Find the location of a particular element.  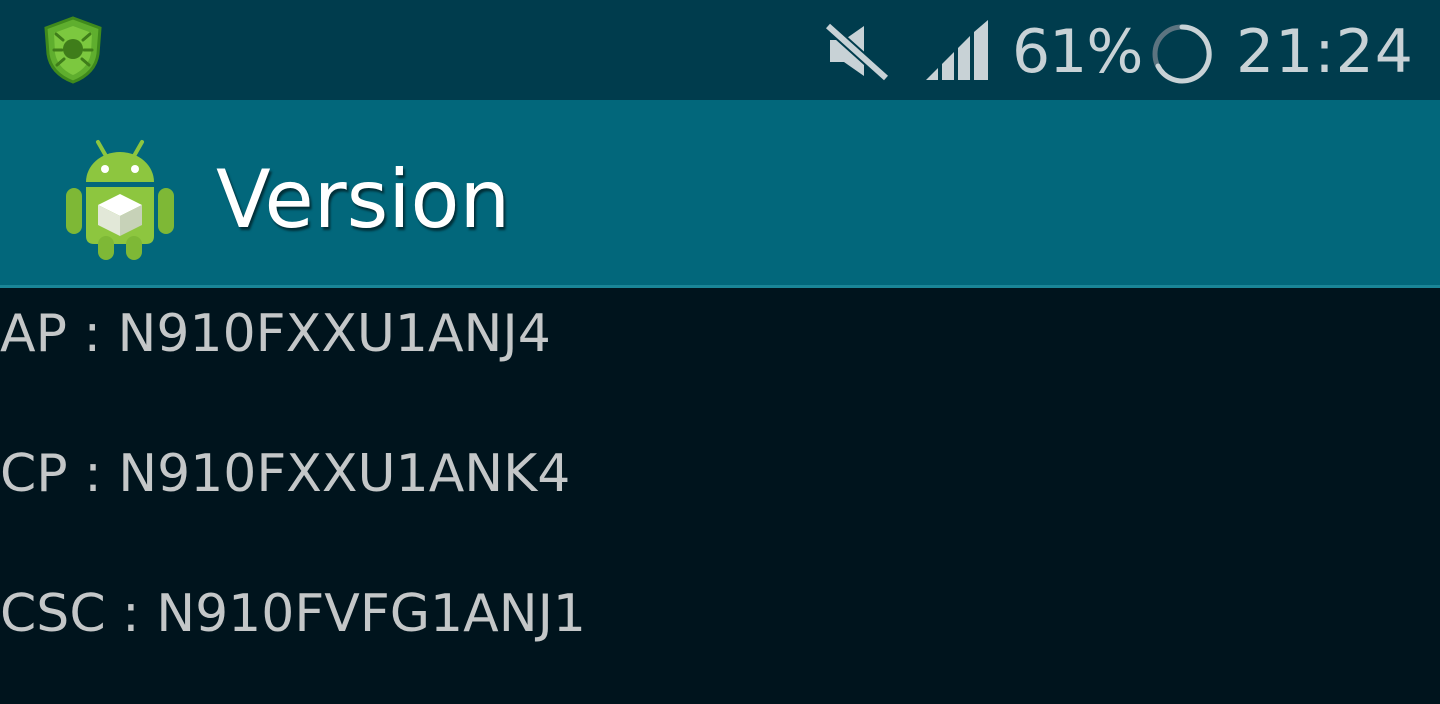

battery-percentage: 61% is located at coordinates (1077, 52).